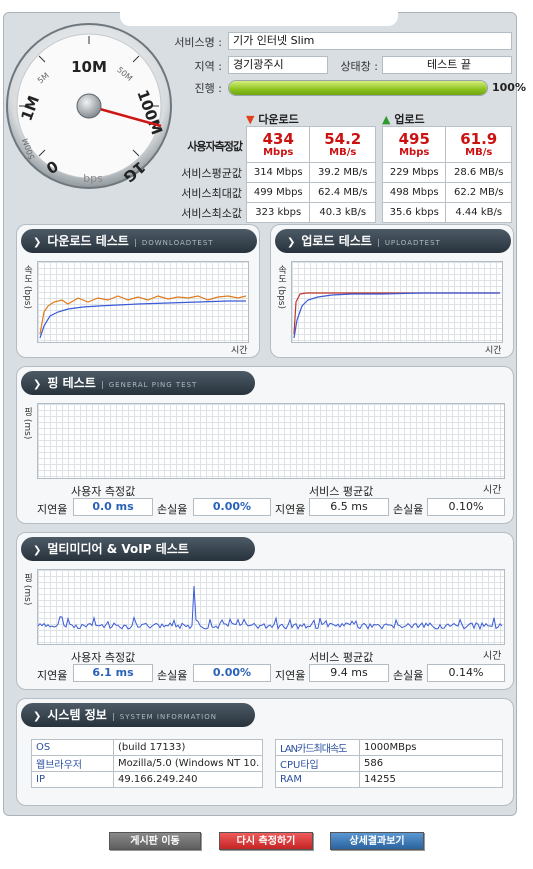 The image size is (533, 869). Describe the element at coordinates (142, 319) in the screenshot. I see `download-avg-line` at that location.